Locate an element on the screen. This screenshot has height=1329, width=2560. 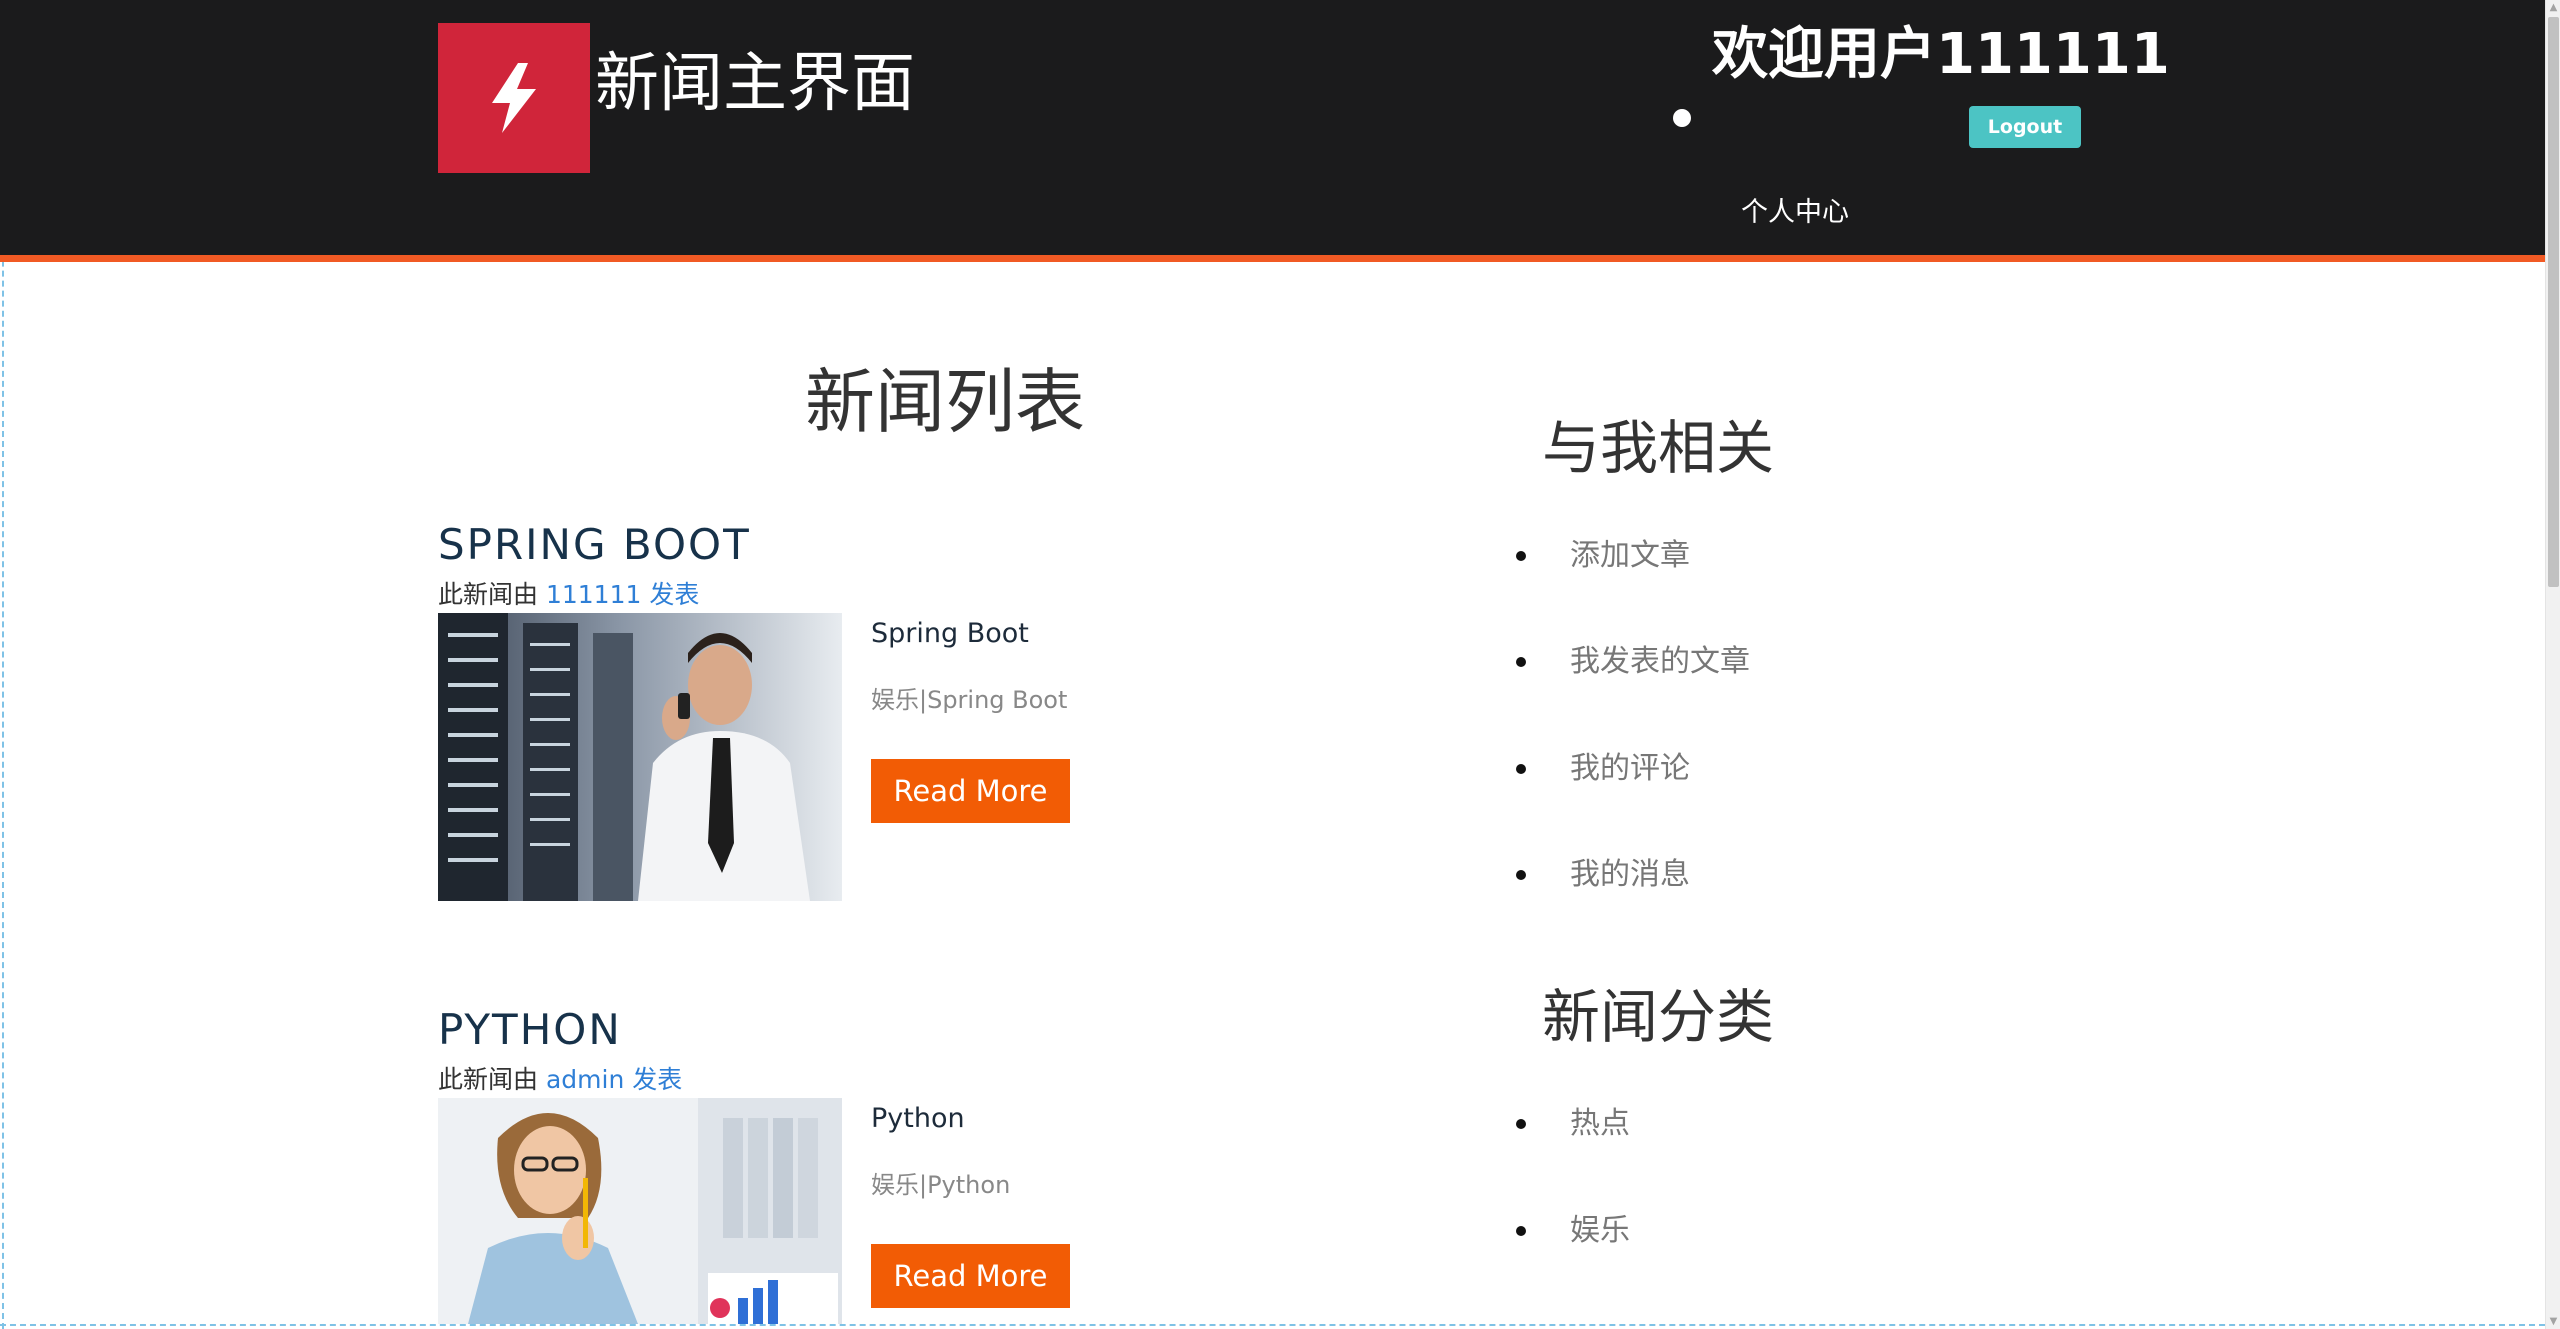
vertical-scrollbar: ▲ ▼ is located at coordinates (2552, 664).